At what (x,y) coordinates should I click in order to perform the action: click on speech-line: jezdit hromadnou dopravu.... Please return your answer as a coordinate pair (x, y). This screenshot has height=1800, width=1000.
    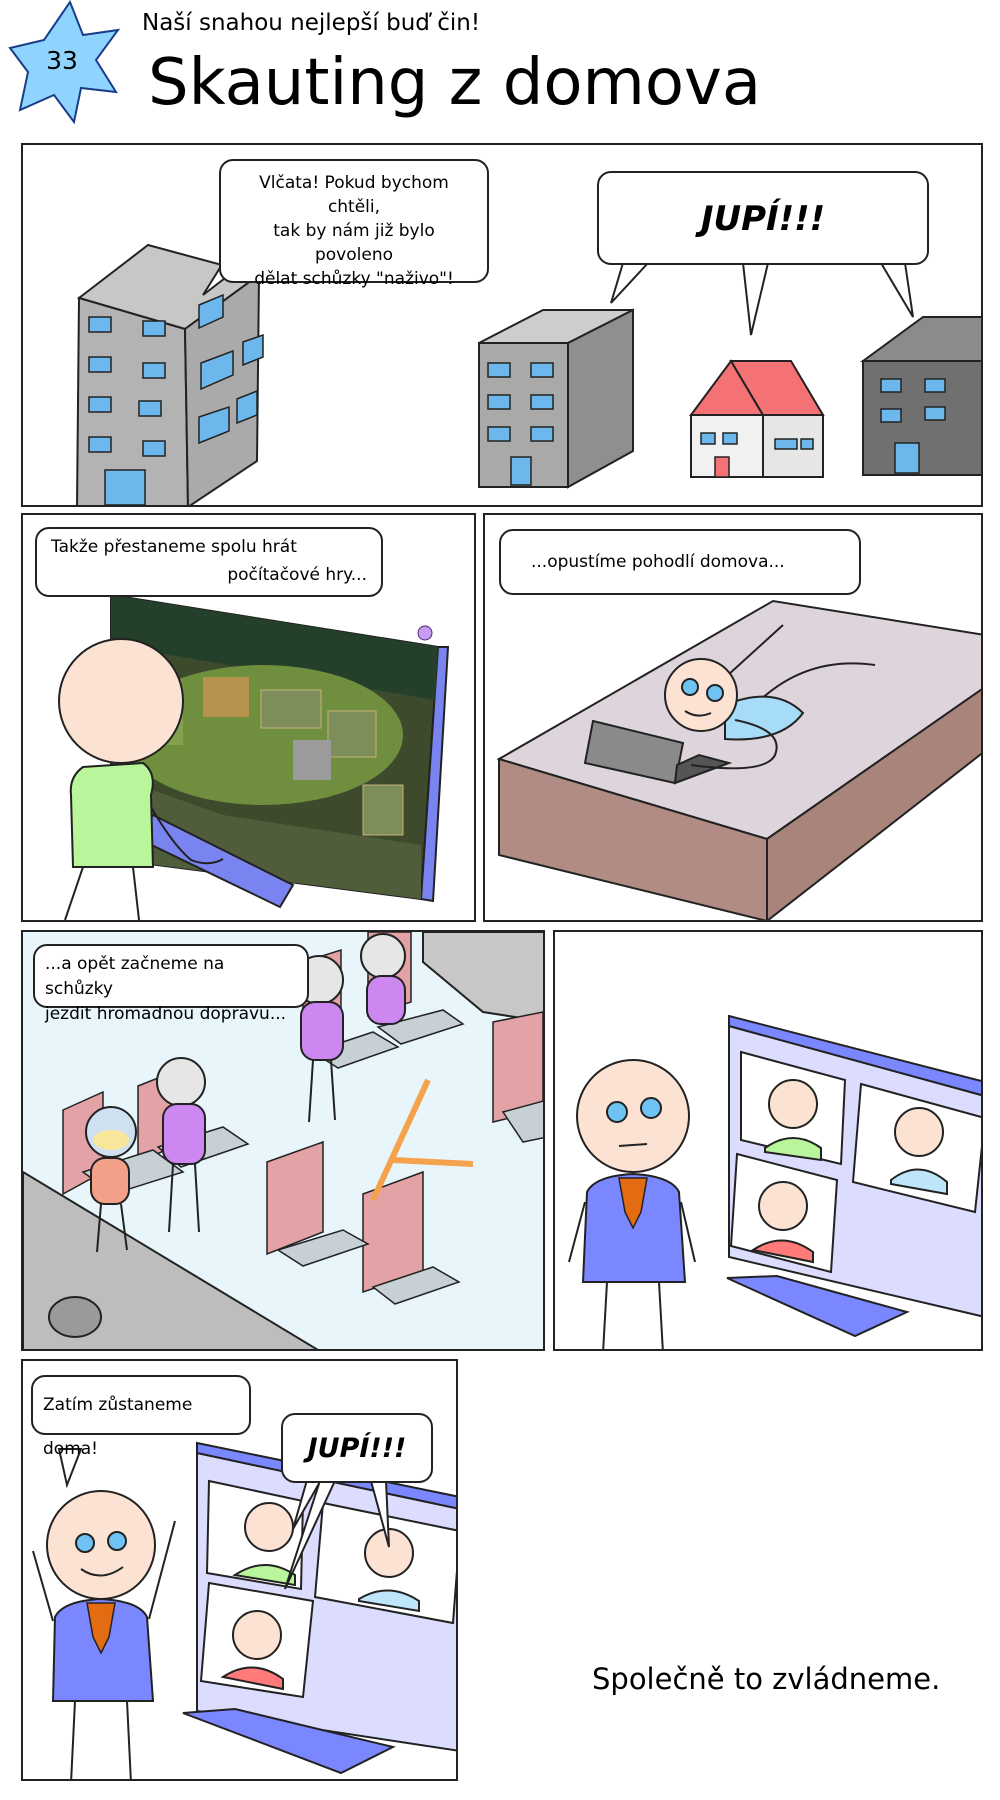
    Looking at the image, I should click on (166, 1014).